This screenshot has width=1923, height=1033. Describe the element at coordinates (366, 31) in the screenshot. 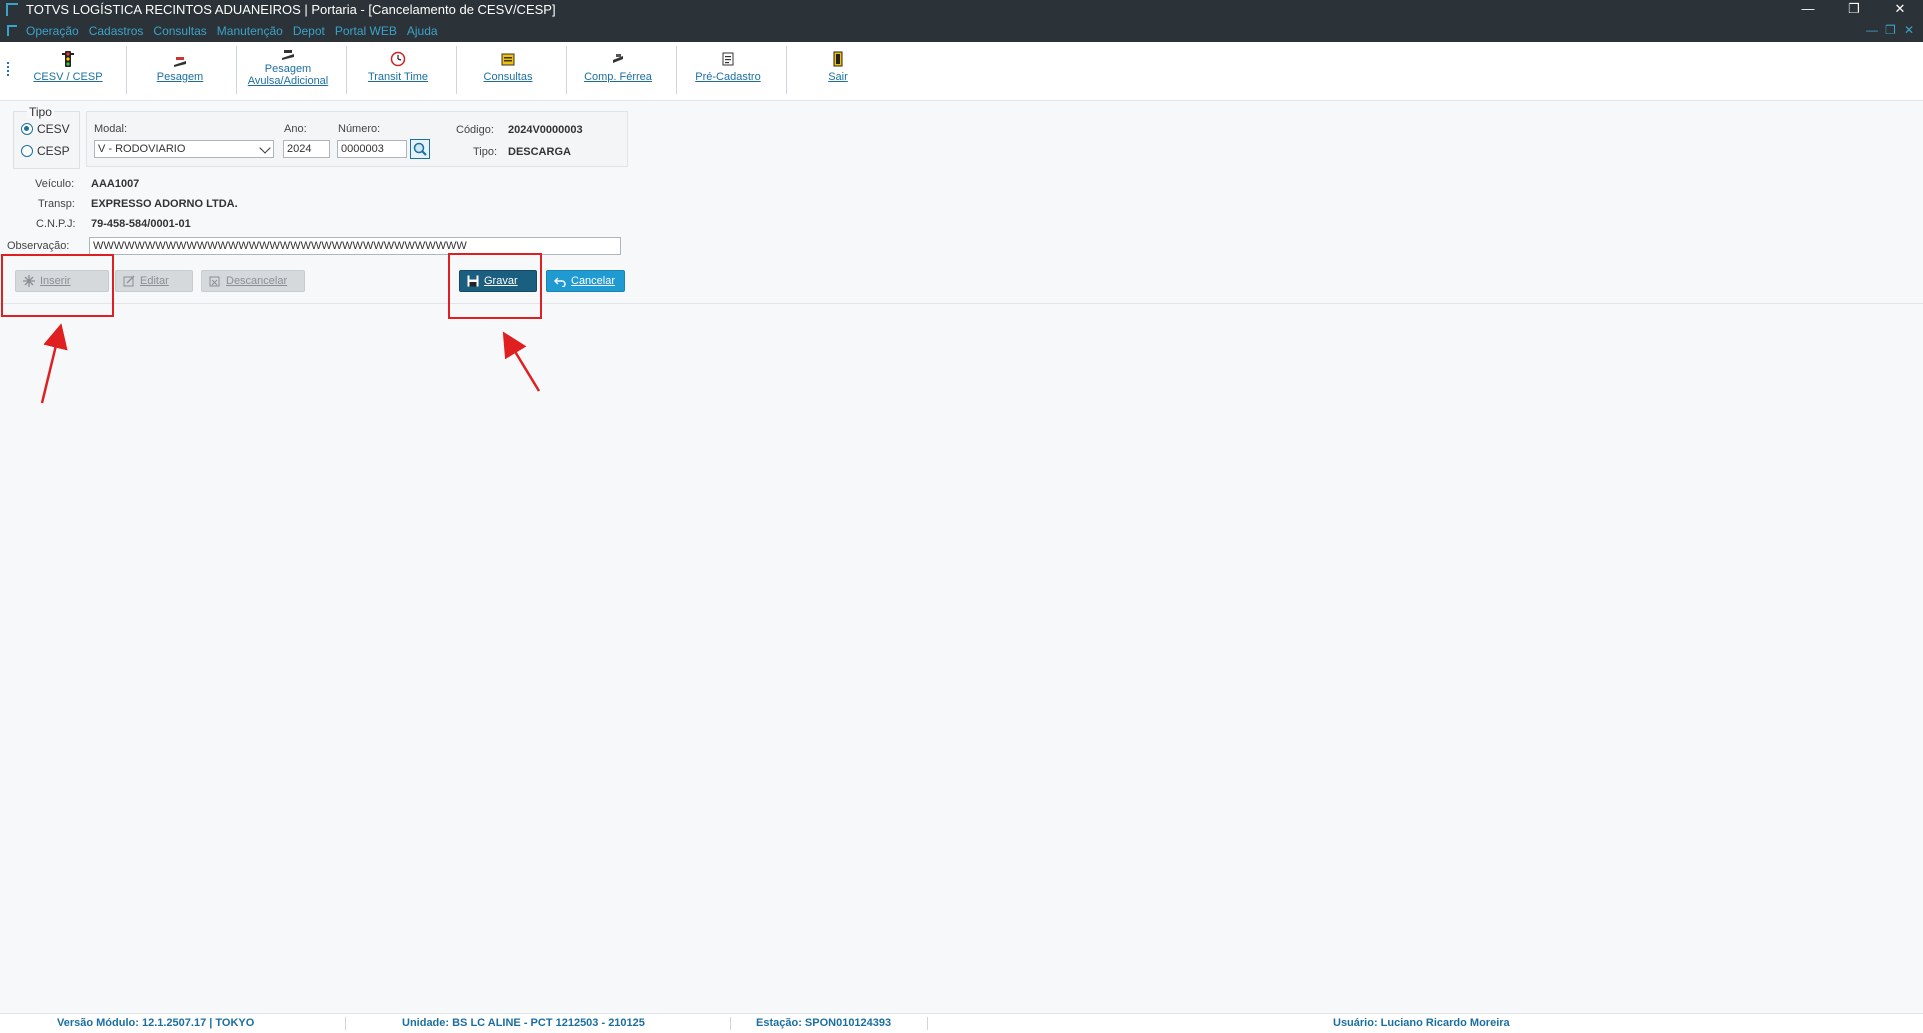

I see `menu-portal-web: Portal WEB` at that location.